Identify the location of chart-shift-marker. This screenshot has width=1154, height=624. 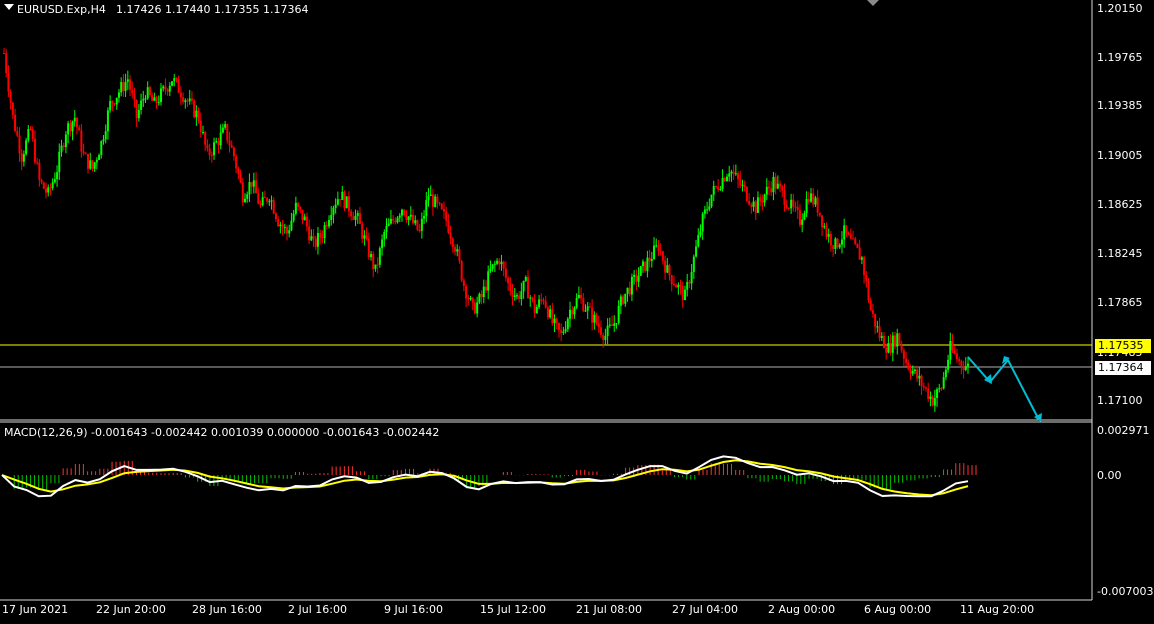
(873, 3).